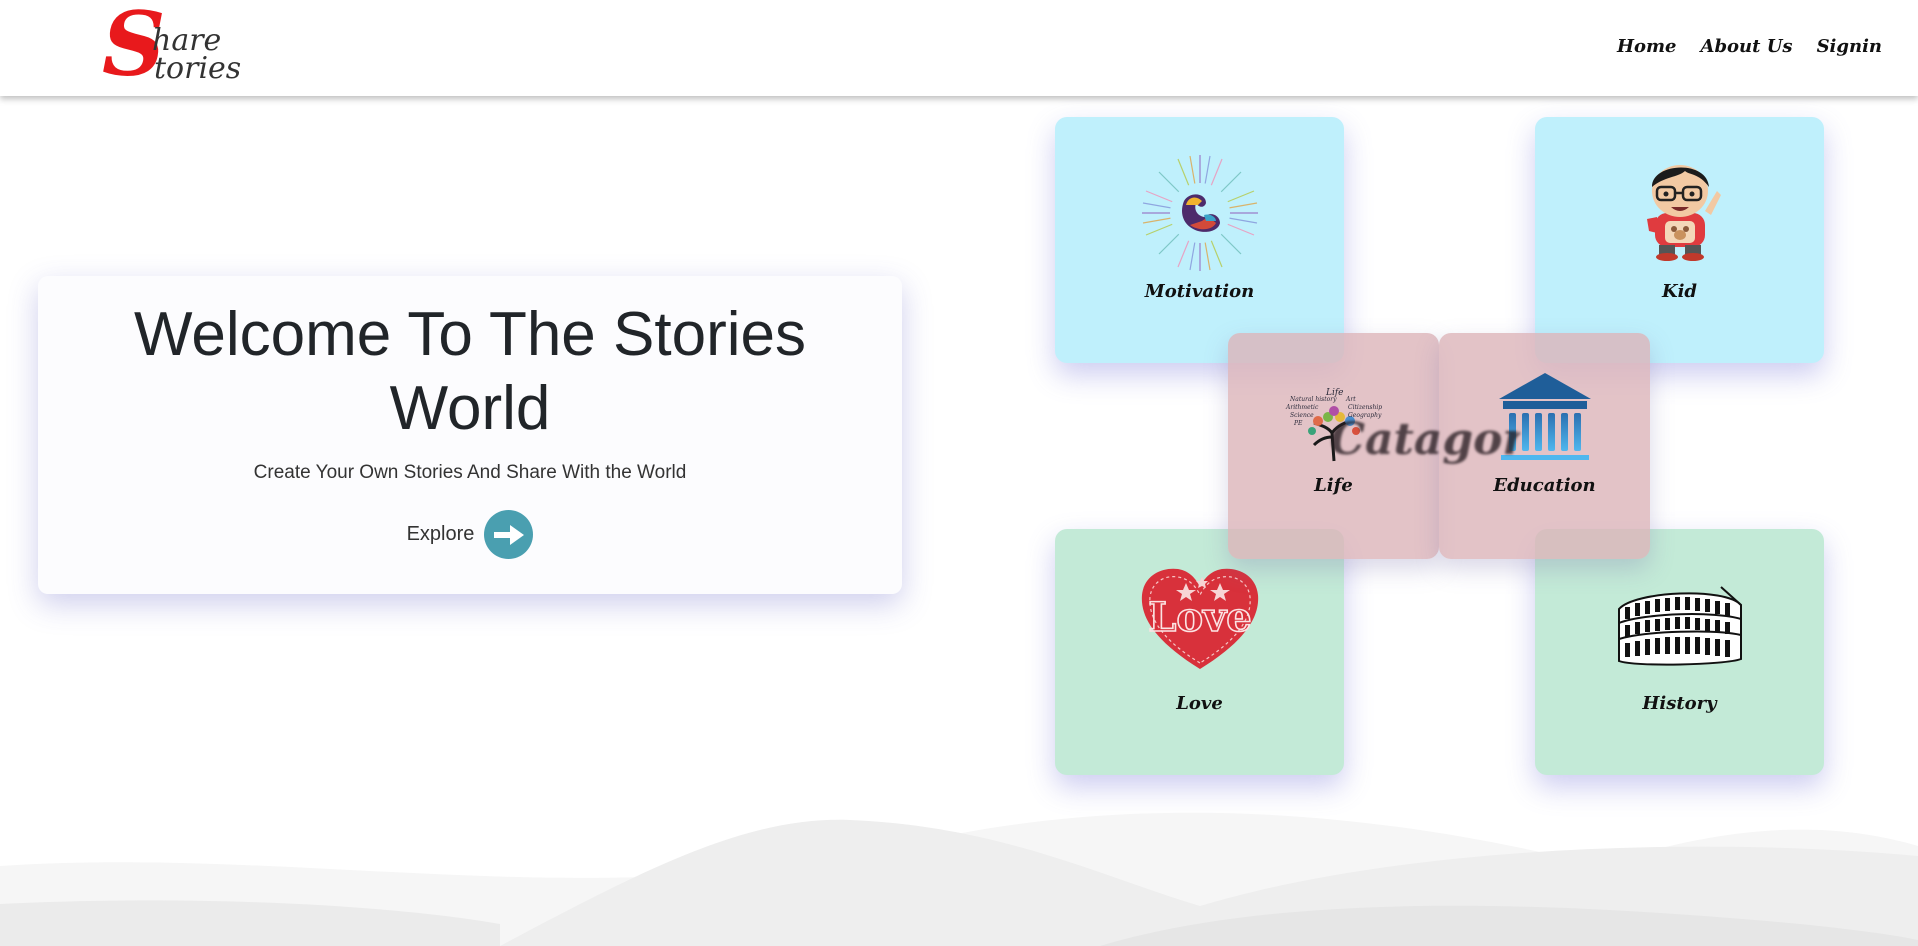 This screenshot has height=946, width=1918. Describe the element at coordinates (1350, 399) in the screenshot. I see `life-icon-word: Art` at that location.